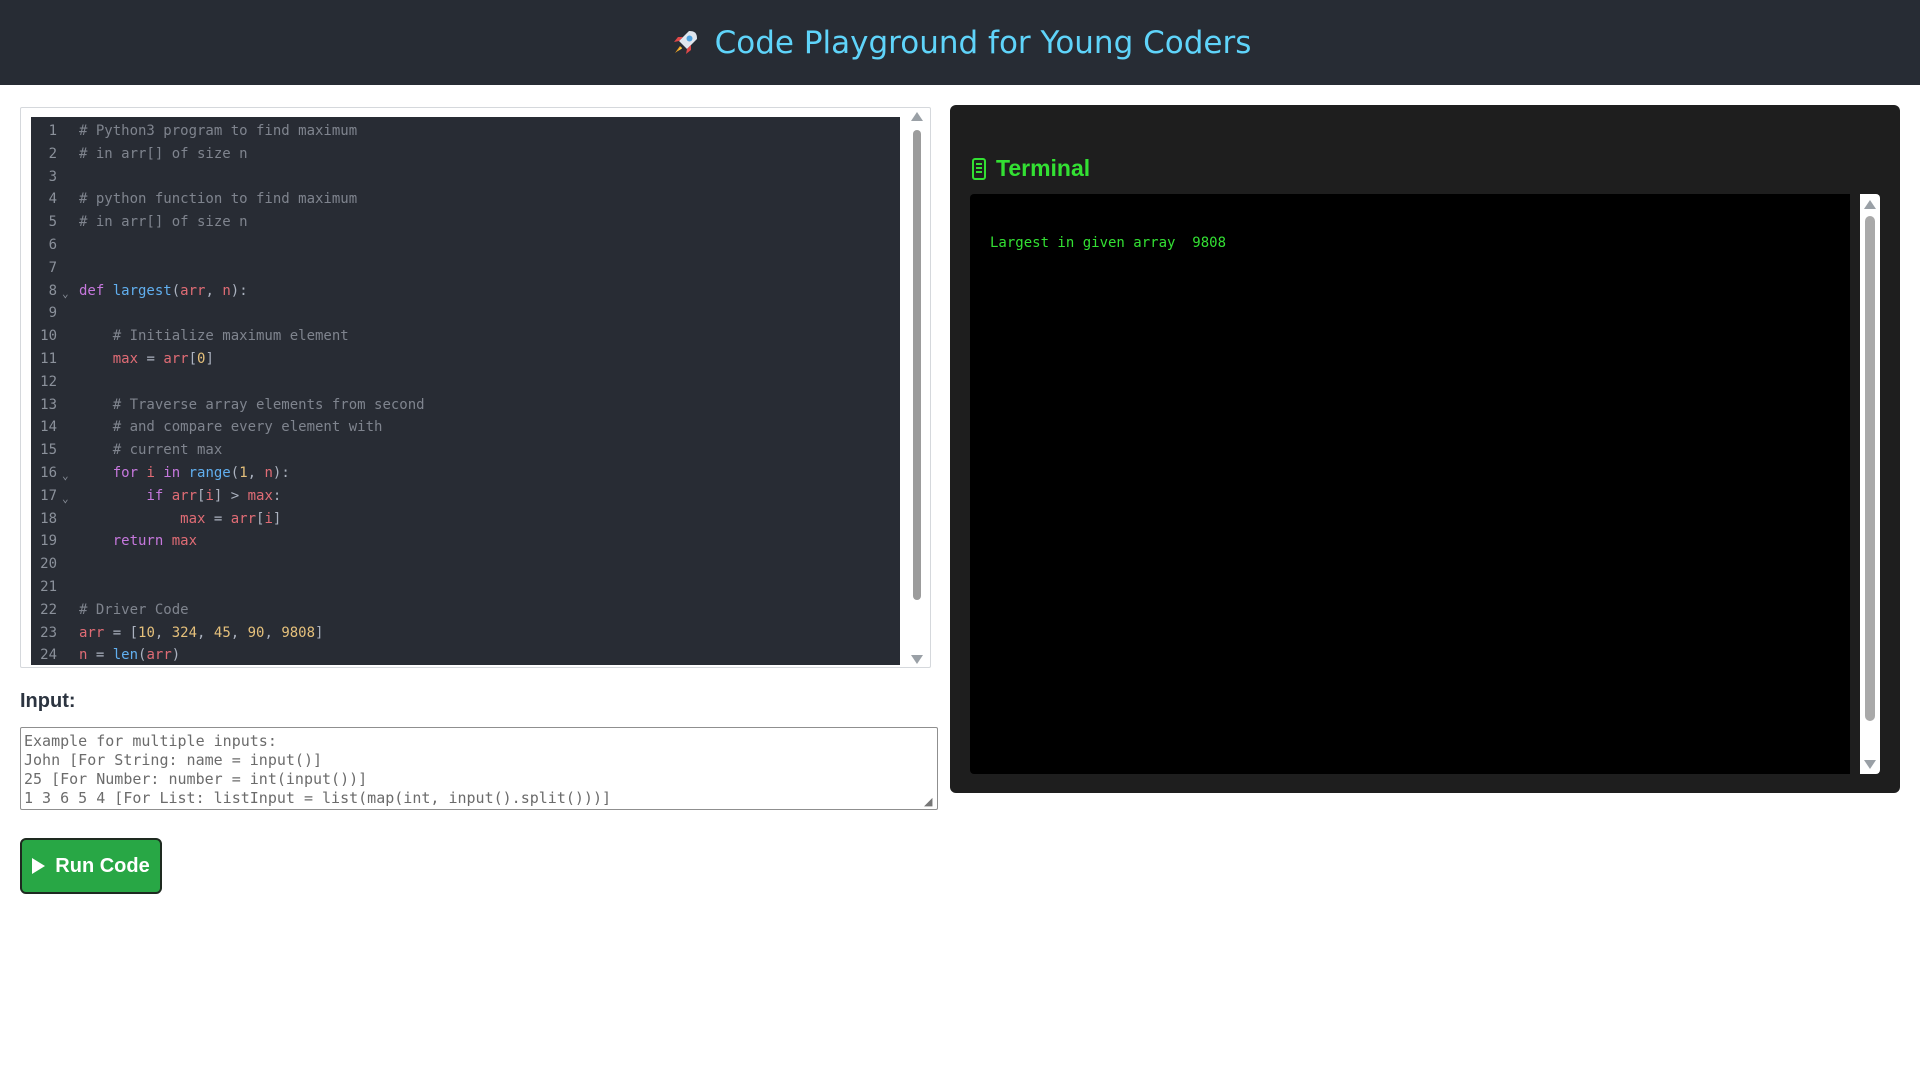 Image resolution: width=1920 pixels, height=1080 pixels. I want to click on line-number: 21, so click(48, 587).